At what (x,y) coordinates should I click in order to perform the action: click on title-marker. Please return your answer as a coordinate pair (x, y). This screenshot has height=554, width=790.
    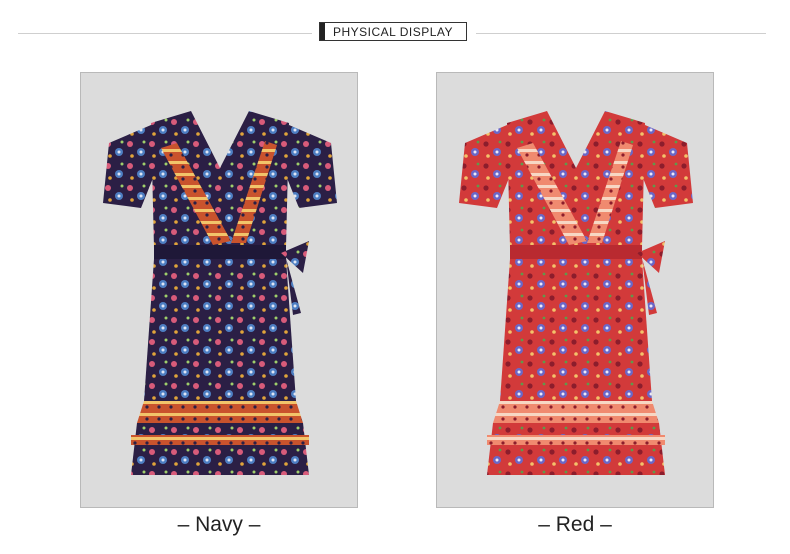
    Looking at the image, I should click on (322, 31).